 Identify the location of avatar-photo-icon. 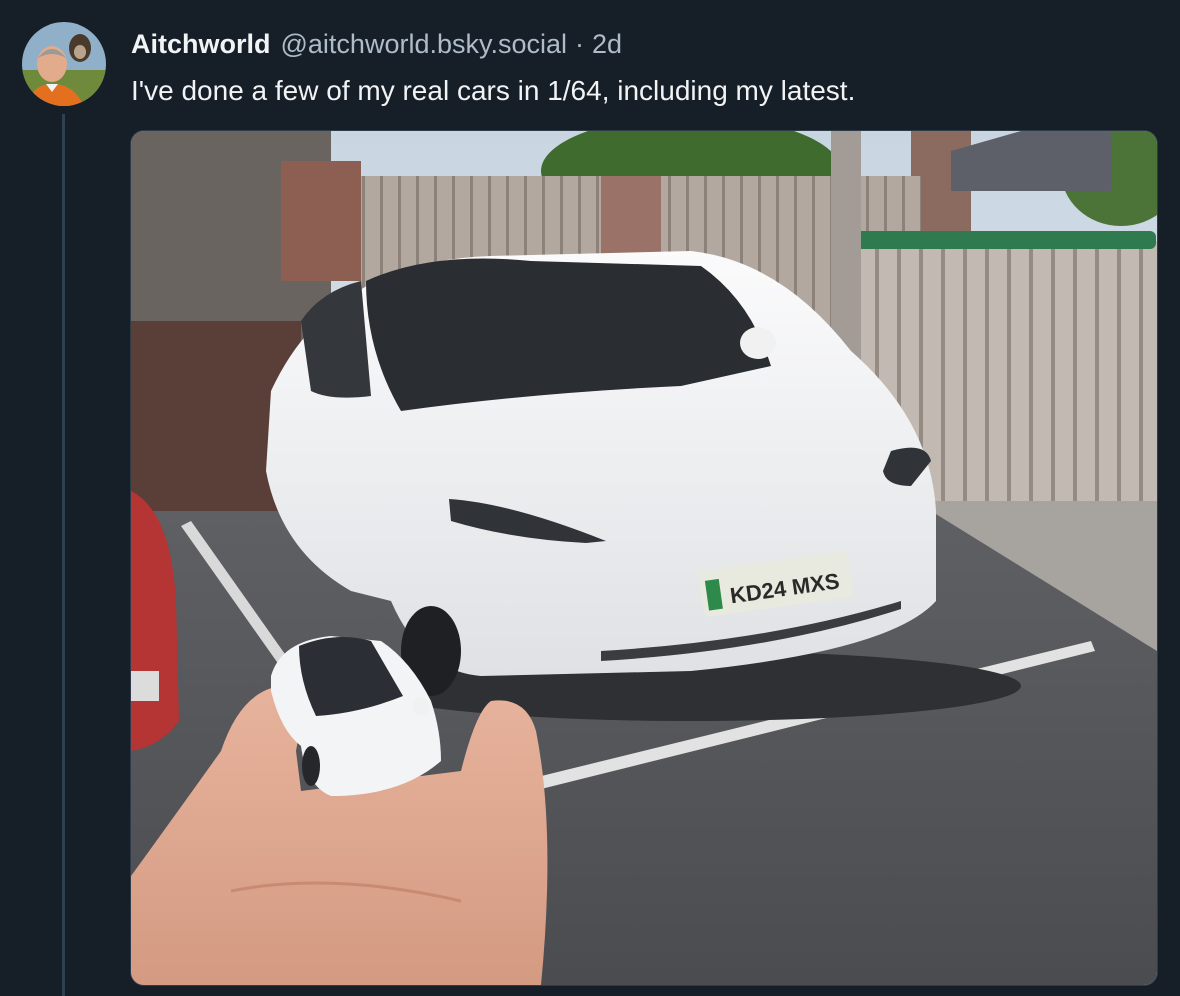
(64, 64).